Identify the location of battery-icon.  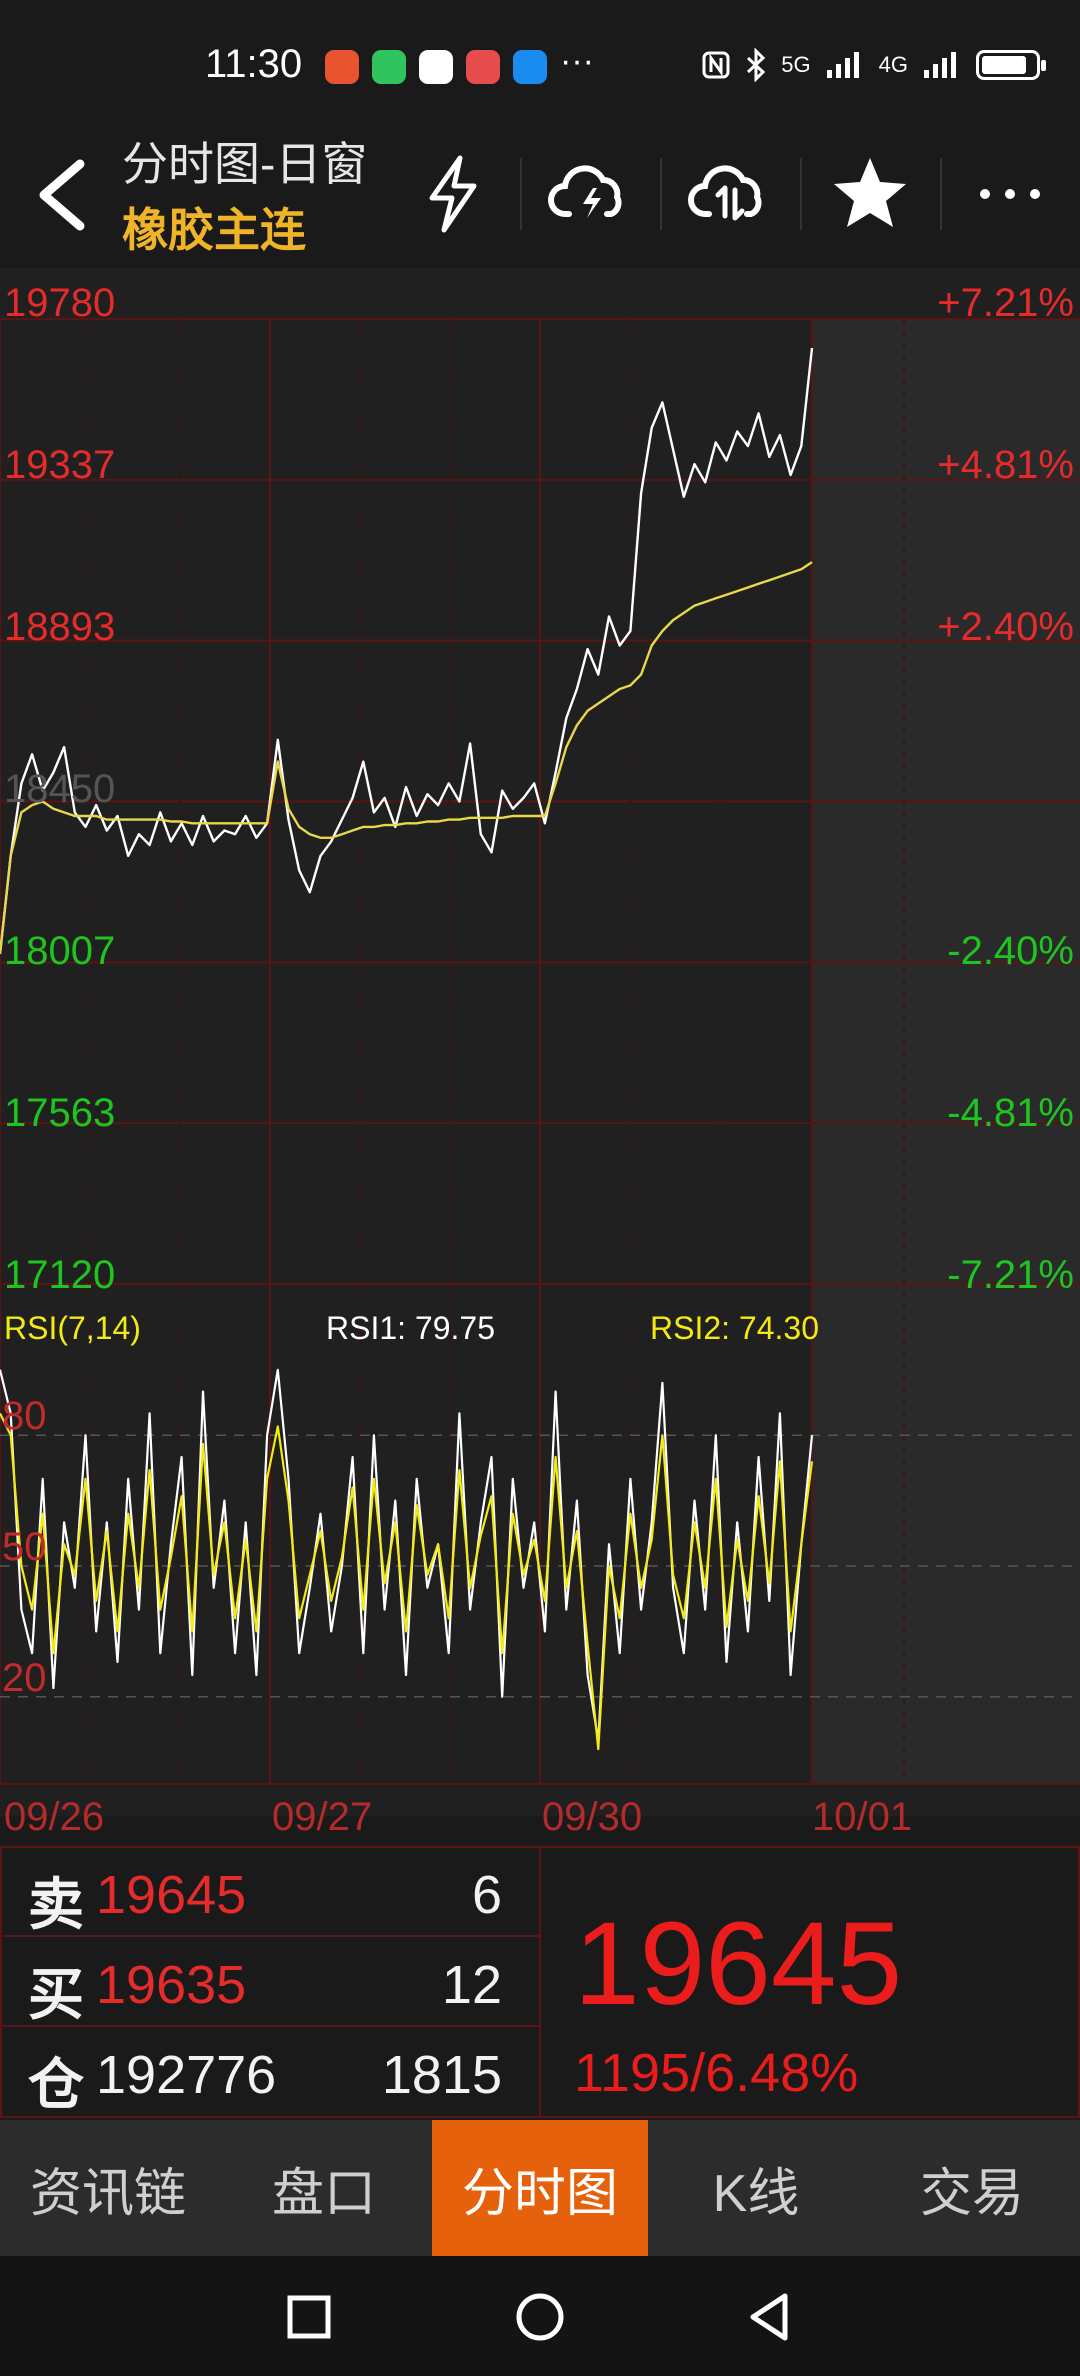
(1011, 65).